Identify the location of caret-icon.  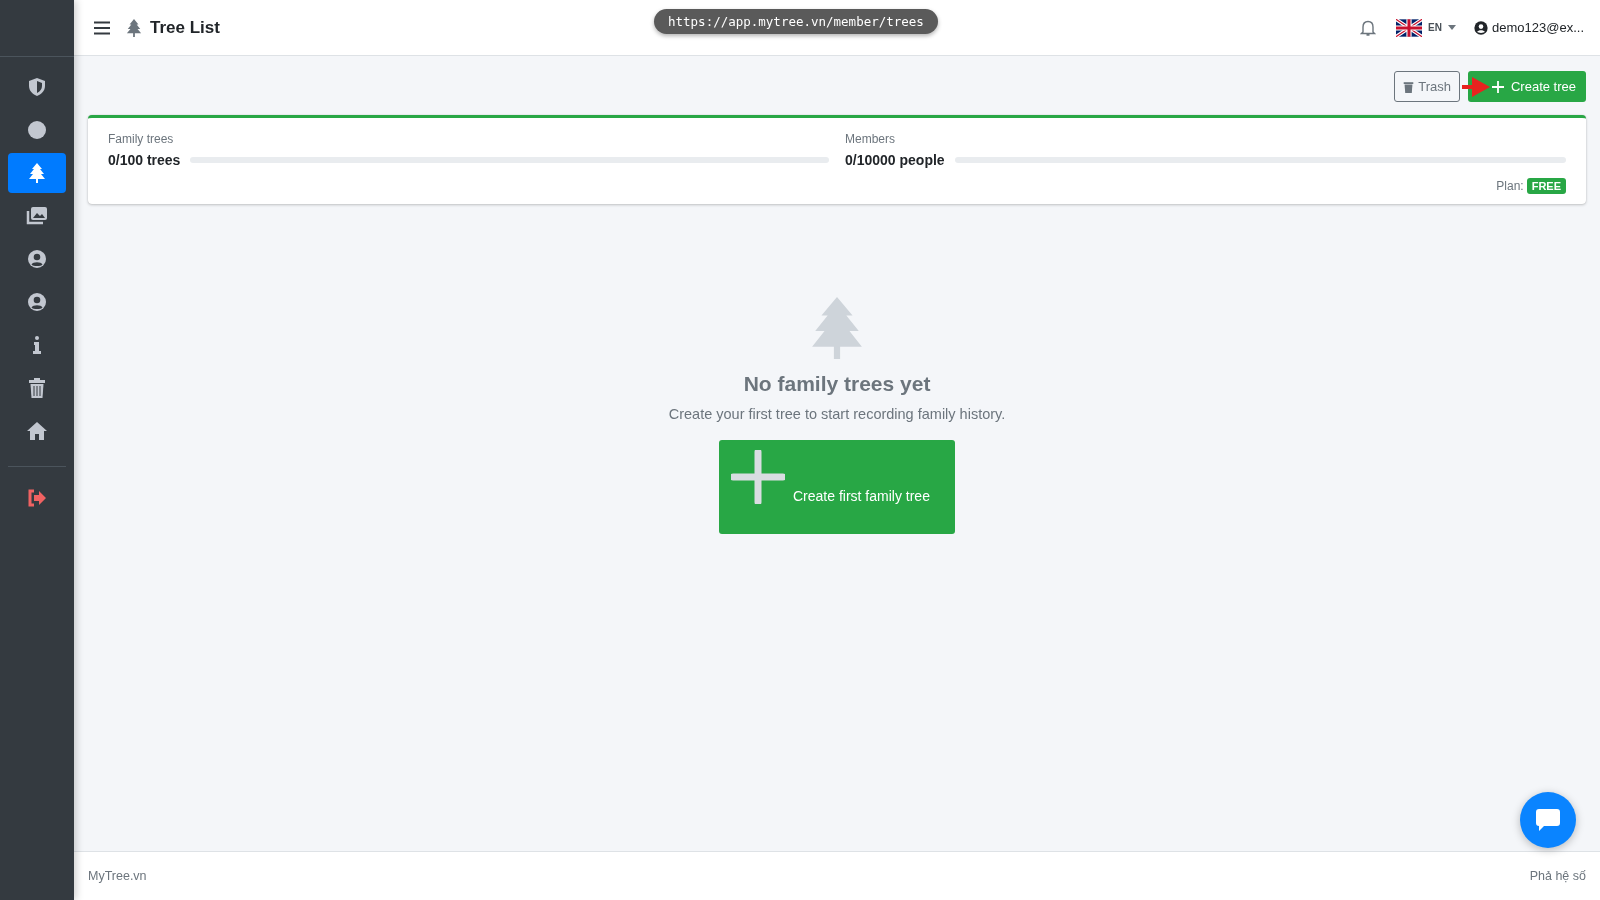
(1452, 27).